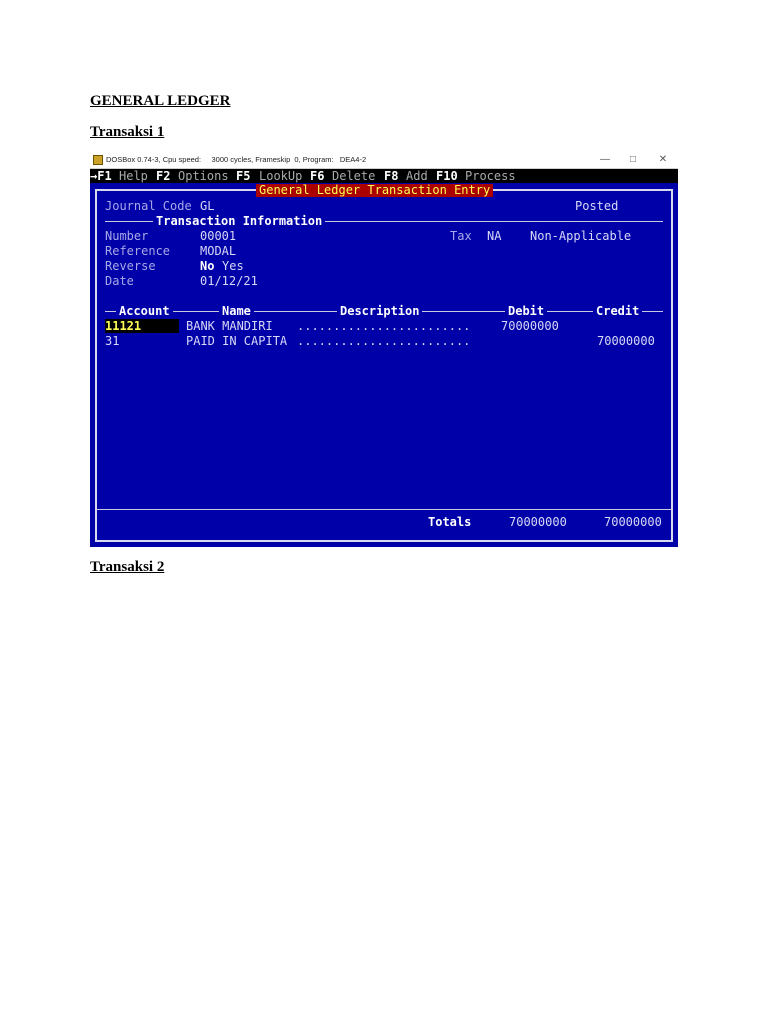 Image resolution: width=768 pixels, height=1024 pixels. Describe the element at coordinates (417, 176) in the screenshot. I see `menu-add: Add` at that location.